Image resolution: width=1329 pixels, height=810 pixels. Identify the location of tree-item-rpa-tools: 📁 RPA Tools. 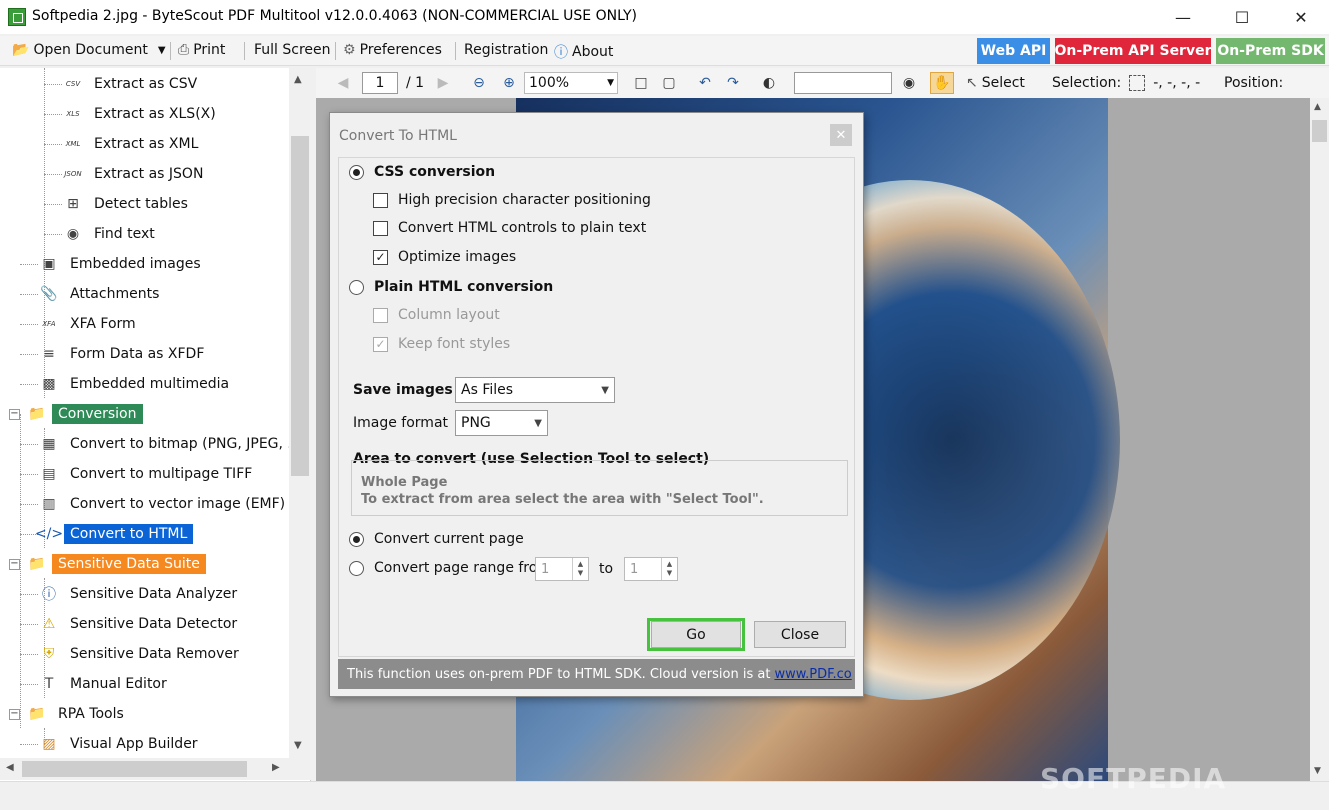
(79, 714).